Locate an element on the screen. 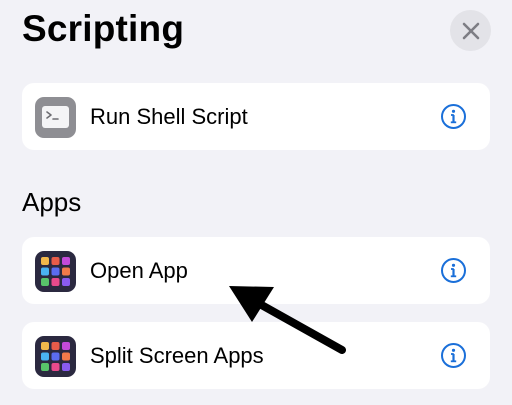  section-header-apps: Apps is located at coordinates (52, 202).